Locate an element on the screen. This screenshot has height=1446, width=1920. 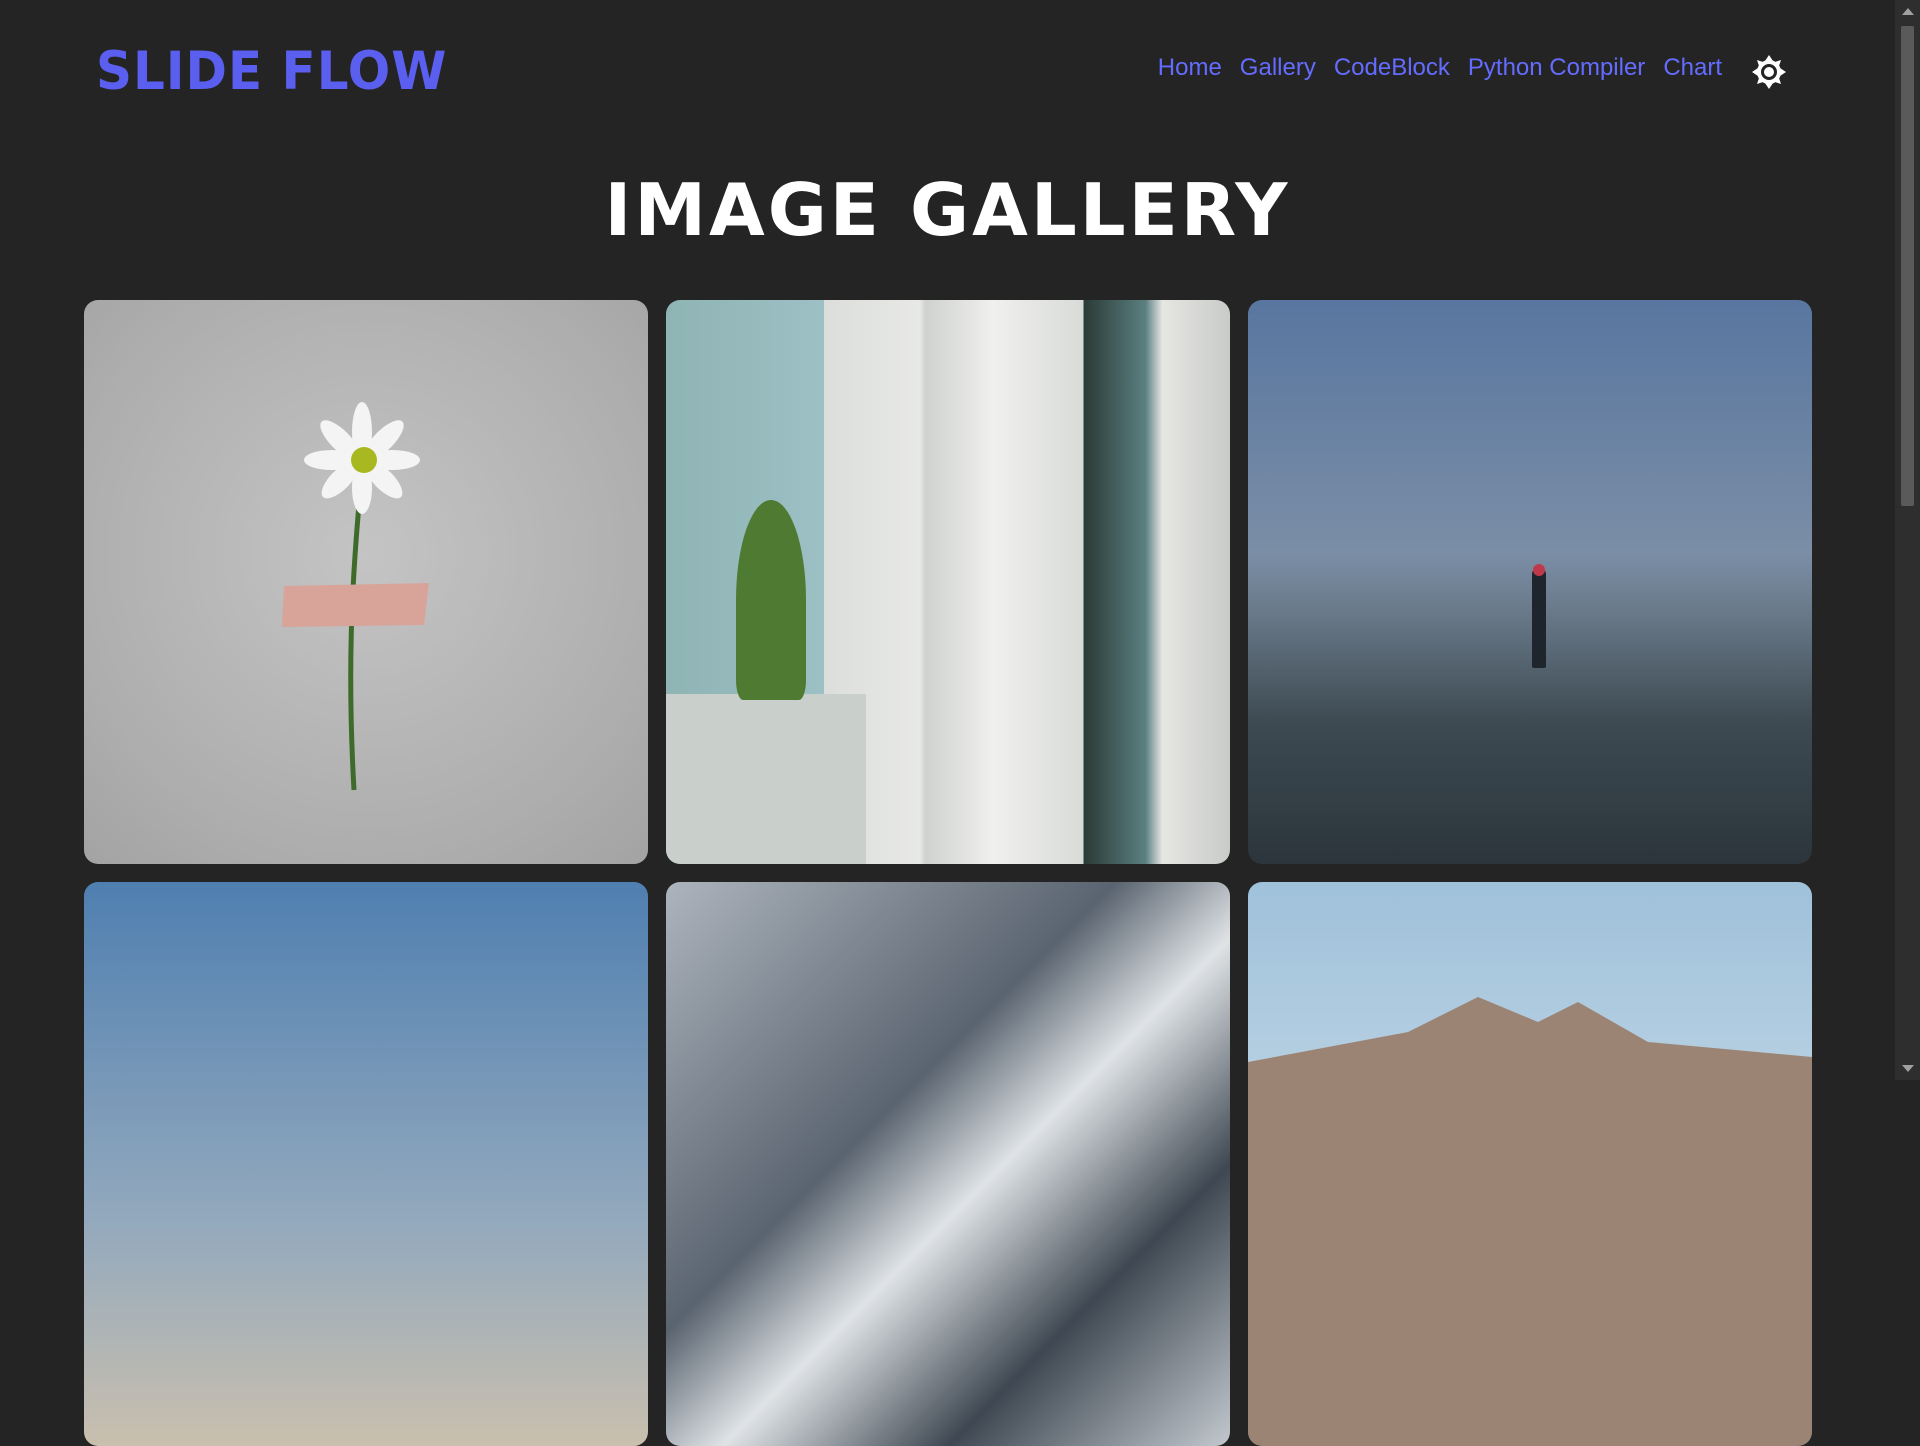
mountain-image is located at coordinates (1530, 1221).